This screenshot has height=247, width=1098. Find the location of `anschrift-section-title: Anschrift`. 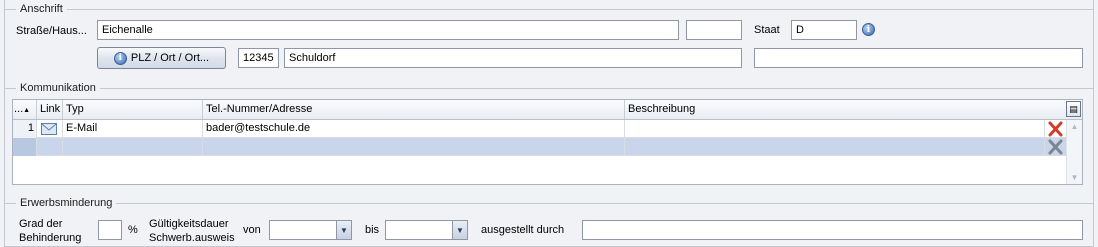

anschrift-section-title: Anschrift is located at coordinates (41, 9).